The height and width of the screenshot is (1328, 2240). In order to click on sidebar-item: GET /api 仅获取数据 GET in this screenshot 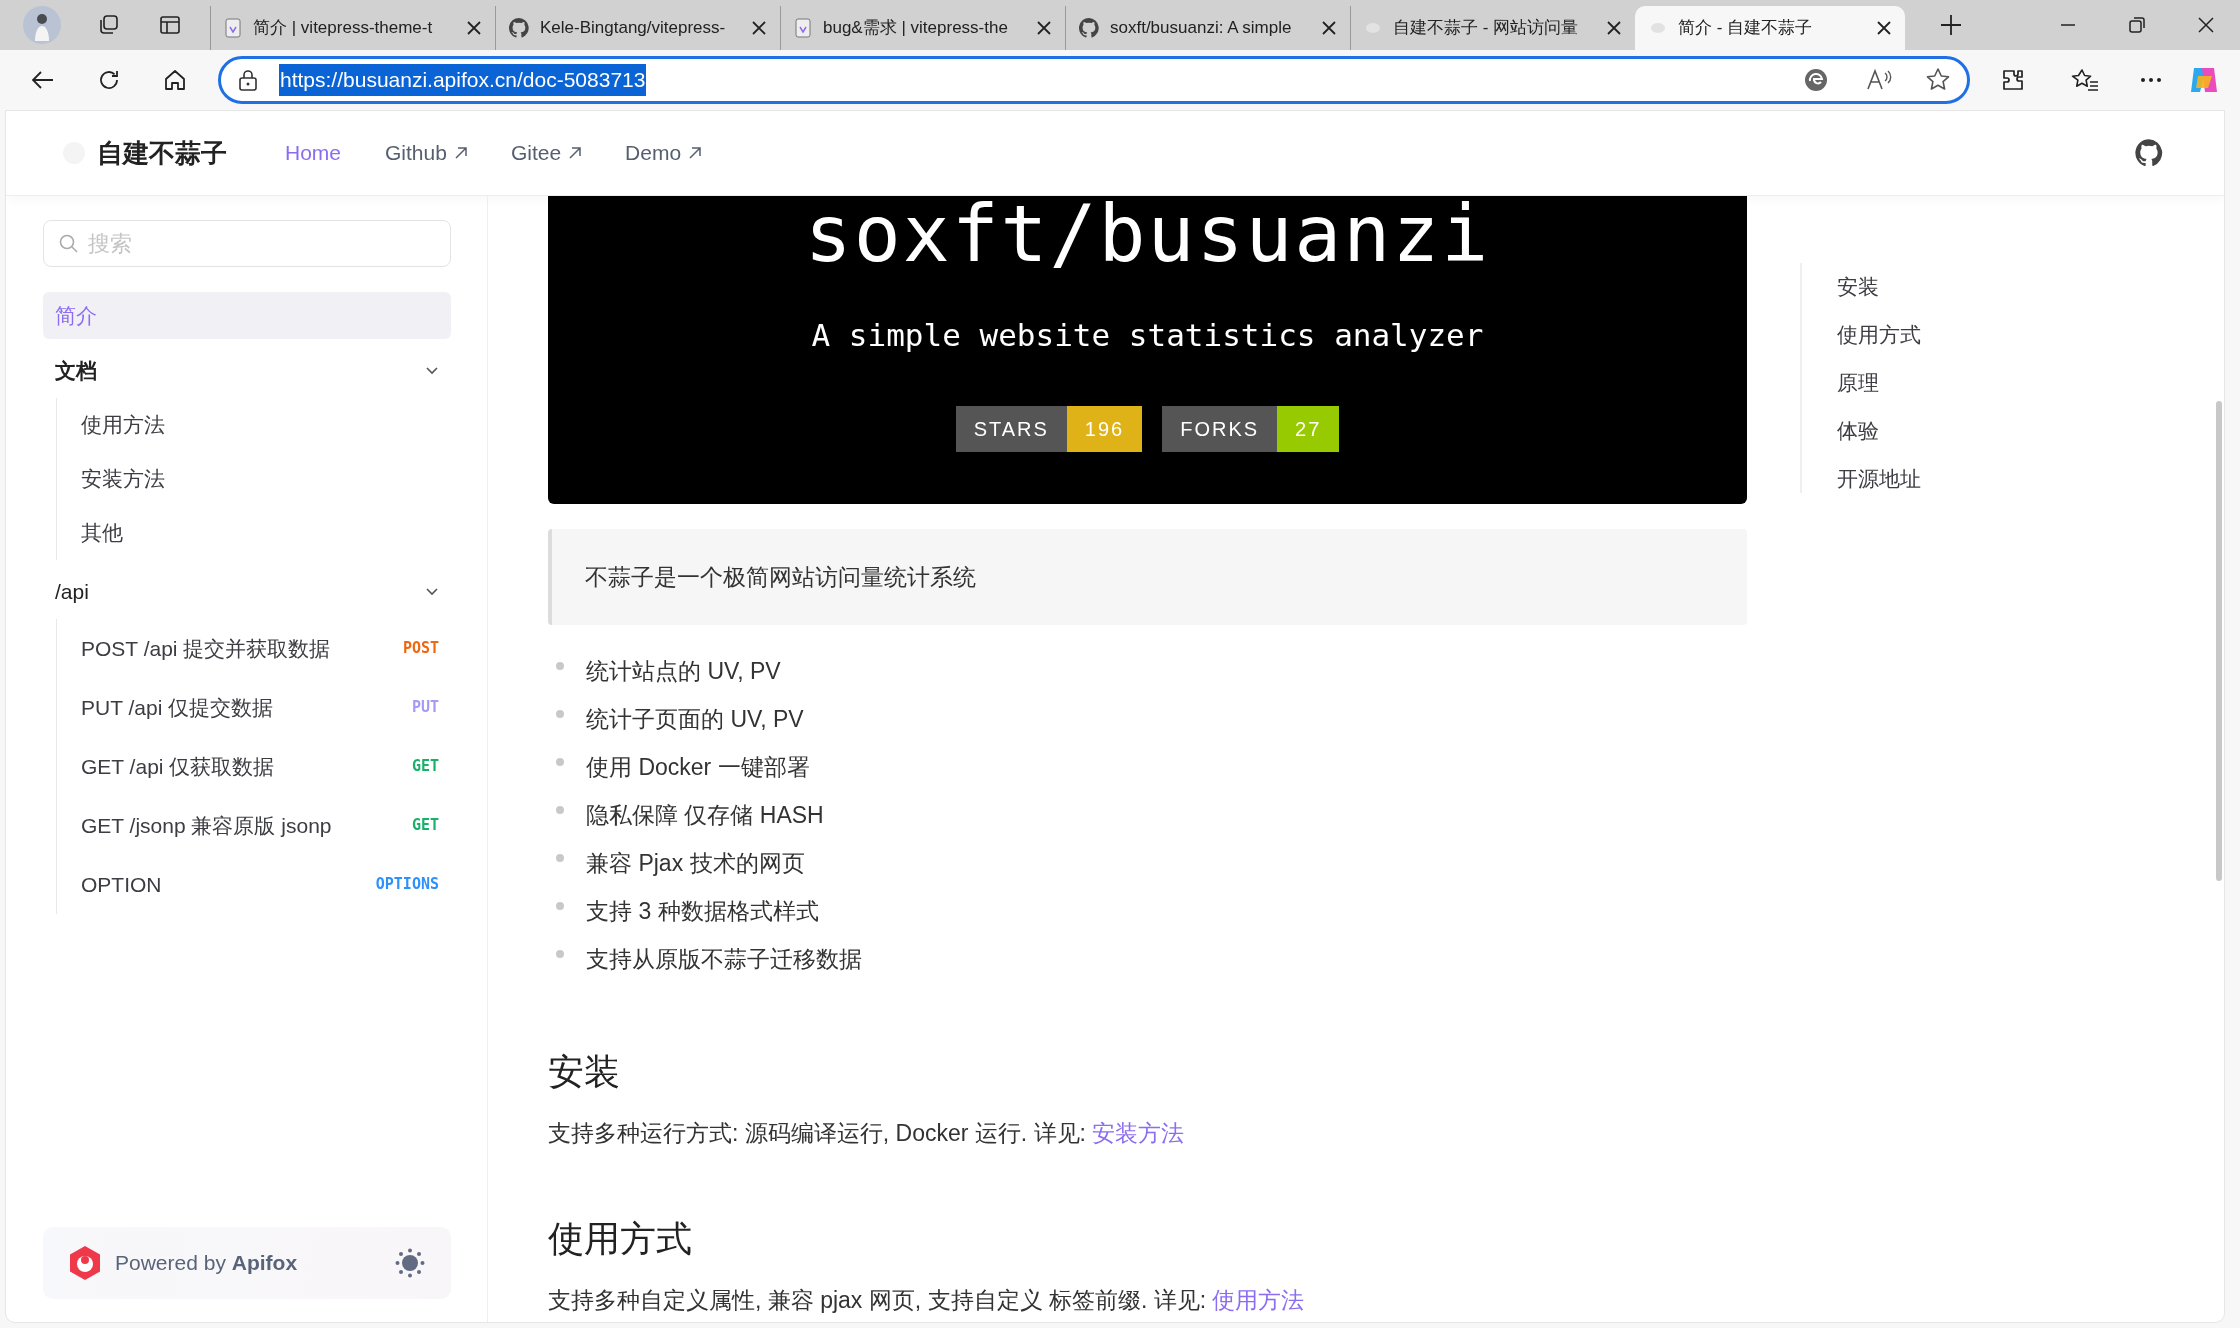, I will do `click(254, 766)`.